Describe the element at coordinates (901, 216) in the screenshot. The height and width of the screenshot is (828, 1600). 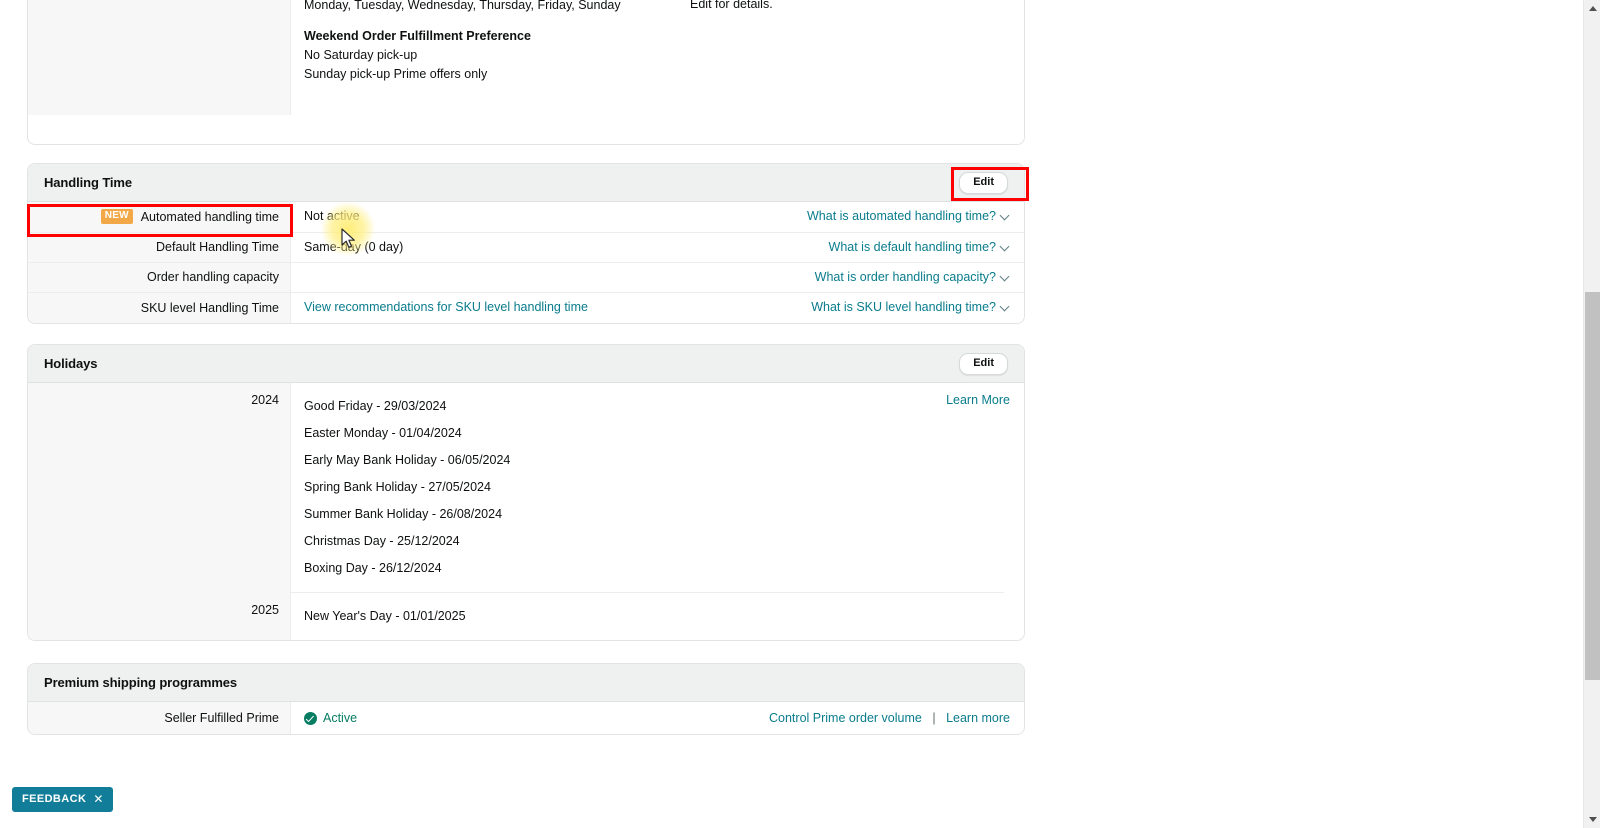
I see `help-link-text: What is automated handling time?` at that location.